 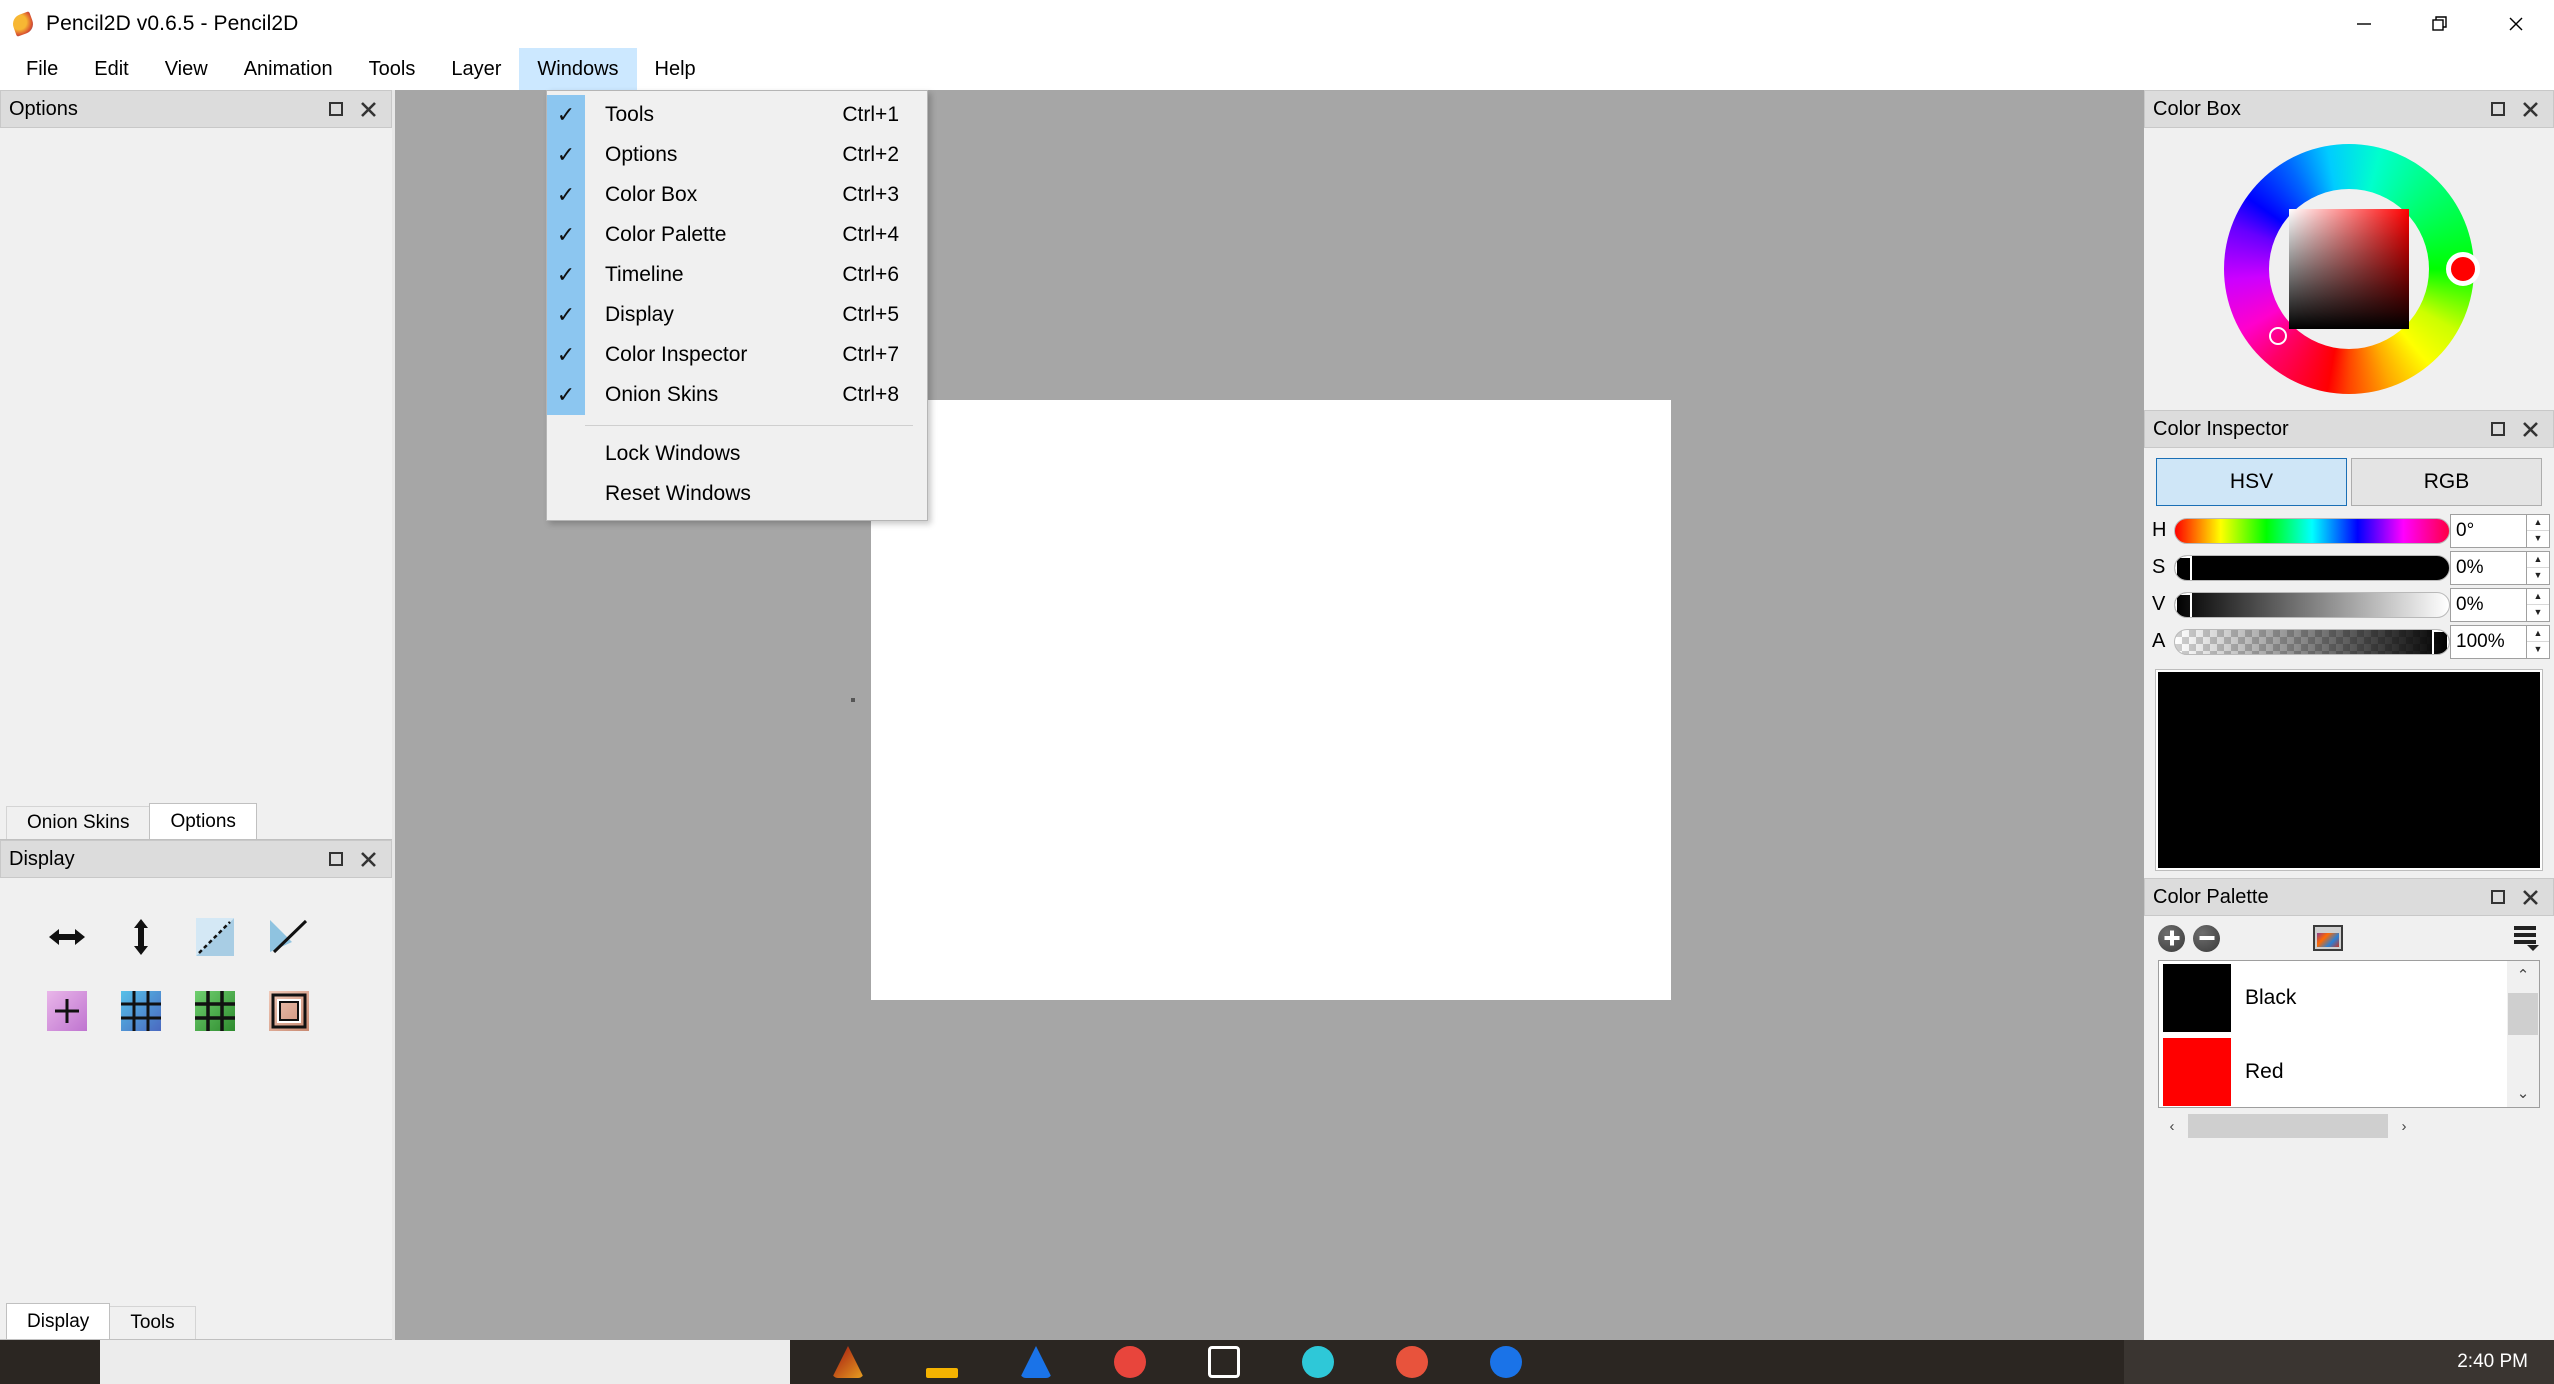 What do you see at coordinates (2488, 567) in the screenshot?
I see `saturation-value: 0%` at bounding box center [2488, 567].